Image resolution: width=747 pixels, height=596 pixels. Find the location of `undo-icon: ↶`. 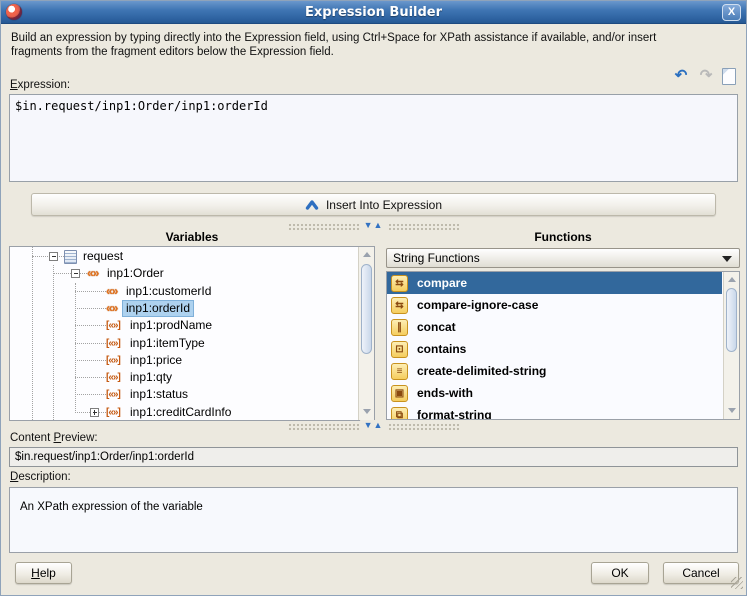

undo-icon: ↶ is located at coordinates (681, 76).